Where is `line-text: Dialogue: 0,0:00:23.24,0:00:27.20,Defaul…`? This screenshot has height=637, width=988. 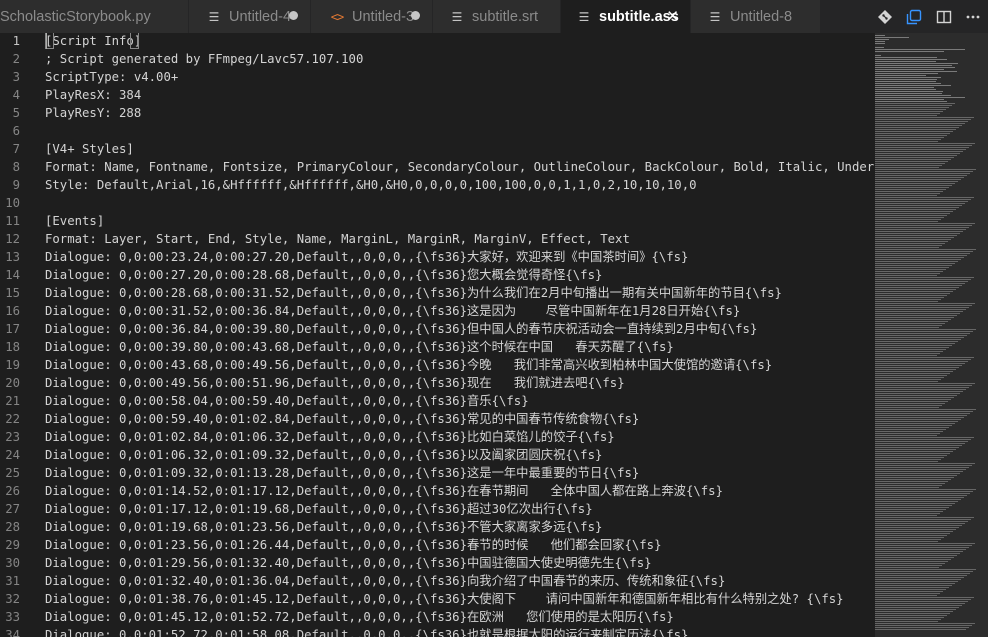
line-text: Dialogue: 0,0:00:23.24,0:00:27.20,Defaul… is located at coordinates (367, 257).